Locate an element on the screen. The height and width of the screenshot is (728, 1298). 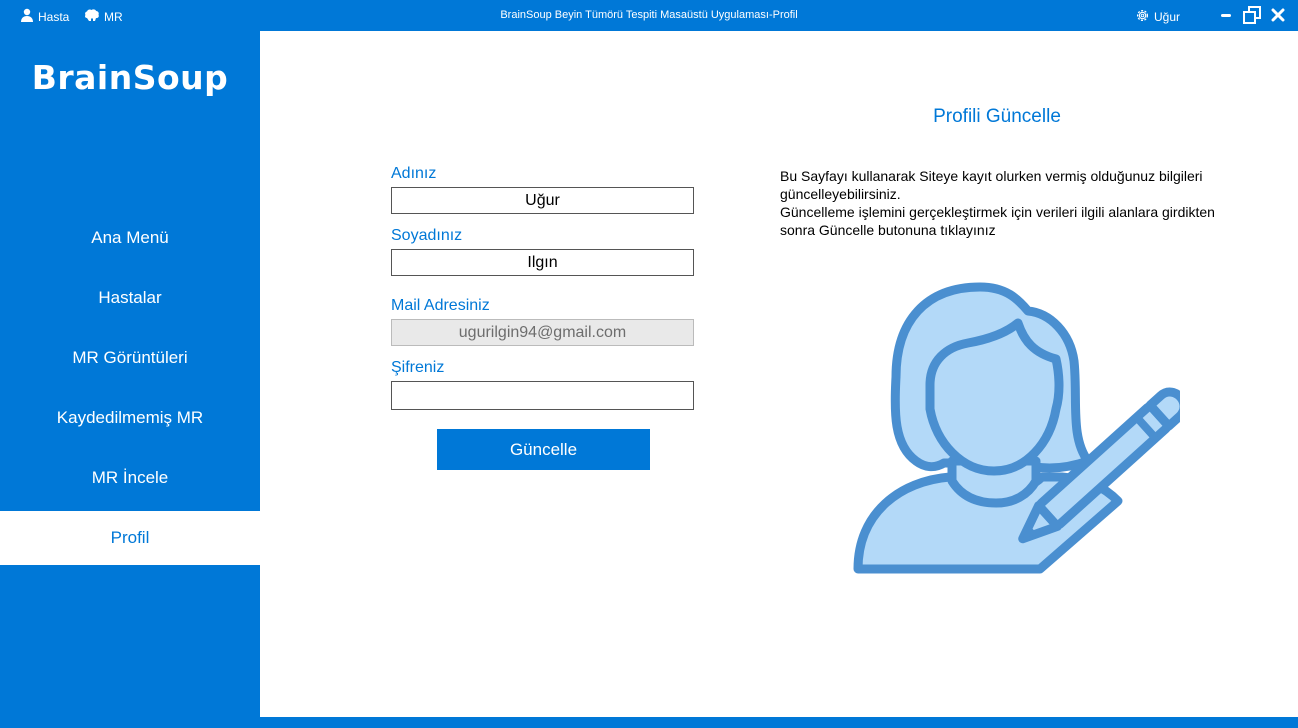
user-settings: Uğur is located at coordinates (1157, 17).